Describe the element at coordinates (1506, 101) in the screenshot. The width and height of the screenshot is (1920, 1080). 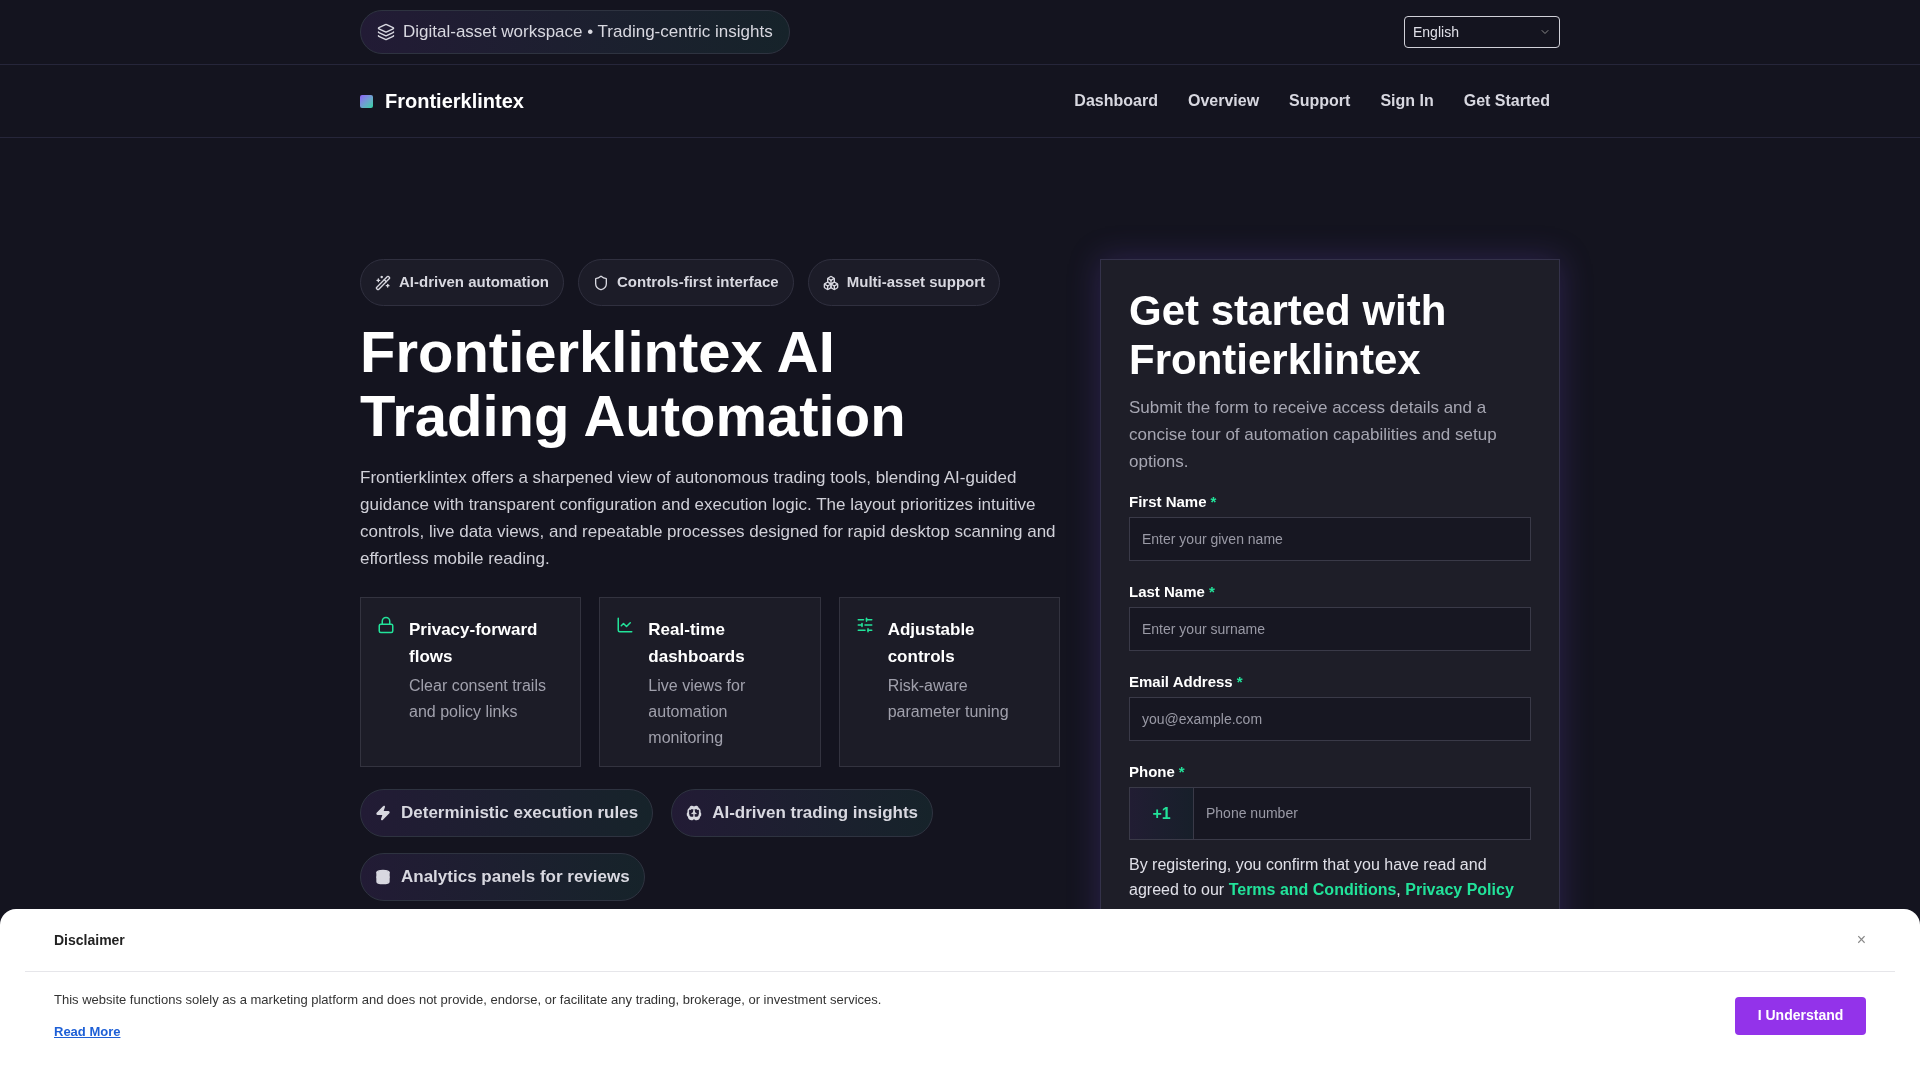
I see `nav-link: Get Started` at that location.